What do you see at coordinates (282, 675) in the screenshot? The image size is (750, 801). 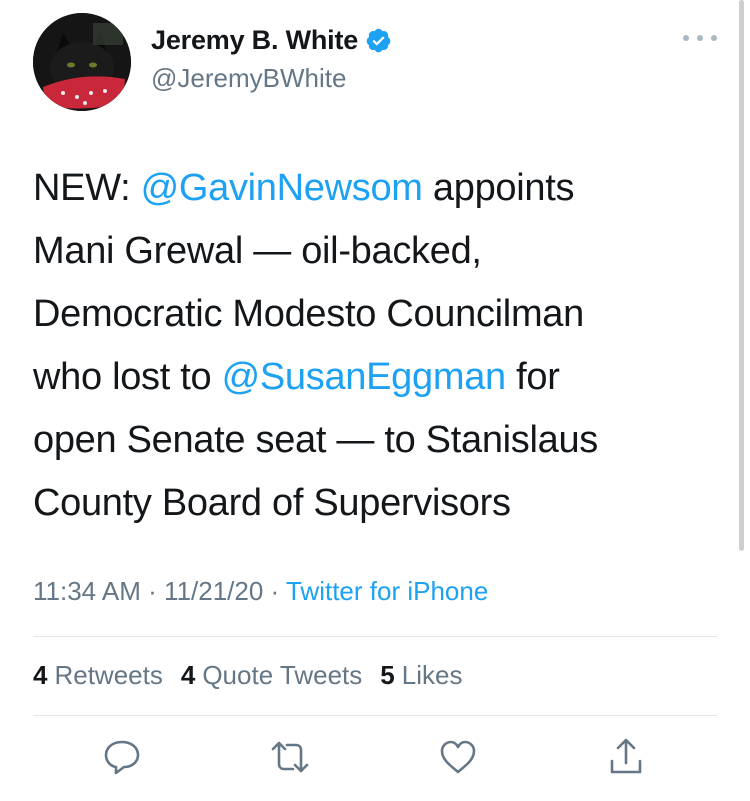 I see `quote-tweets-label: Quote Tweets` at bounding box center [282, 675].